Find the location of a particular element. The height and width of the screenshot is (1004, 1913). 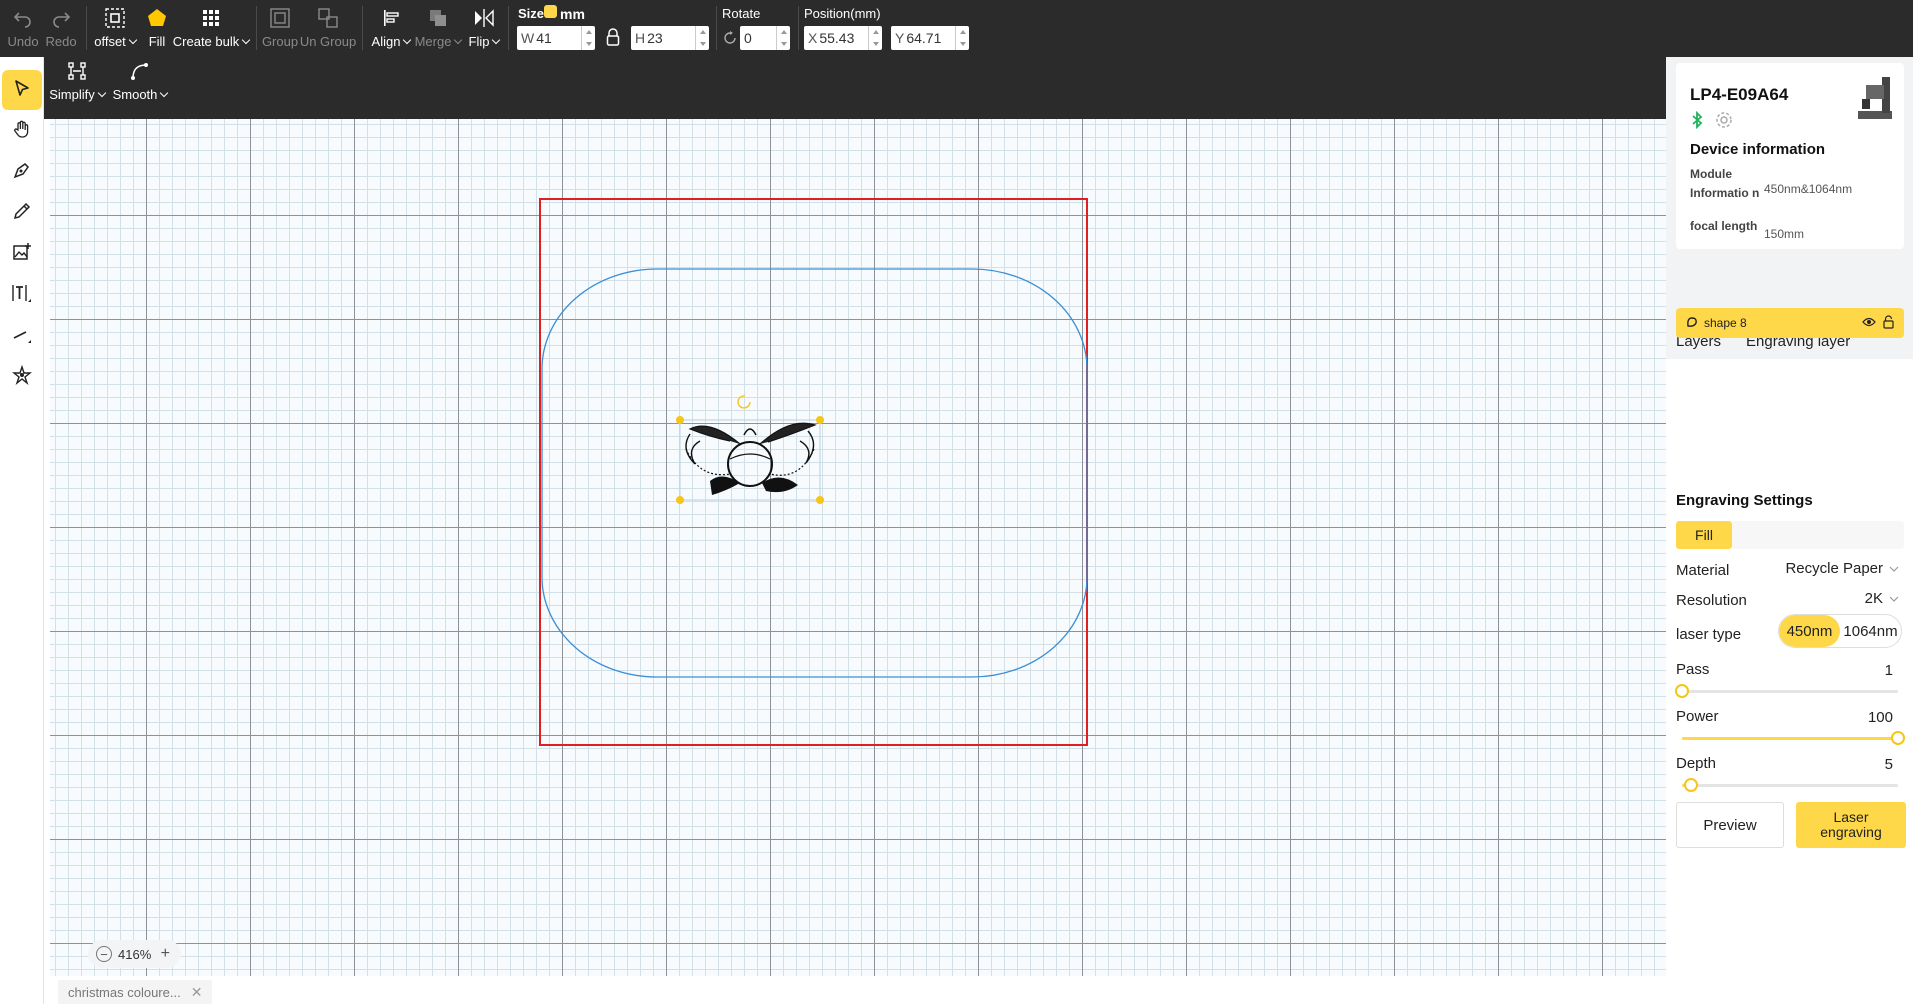

group-button: Group is located at coordinates (280, 28).